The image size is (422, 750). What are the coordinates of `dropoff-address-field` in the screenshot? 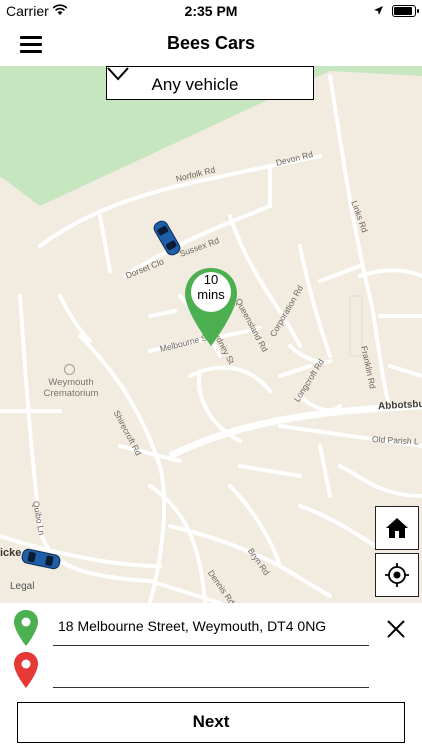 It's located at (211, 670).